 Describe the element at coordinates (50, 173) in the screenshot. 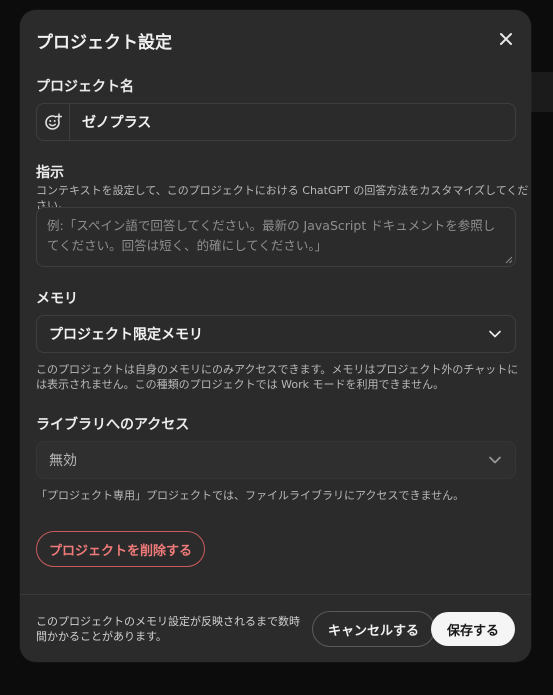

I see `instructions-label: 指示` at that location.